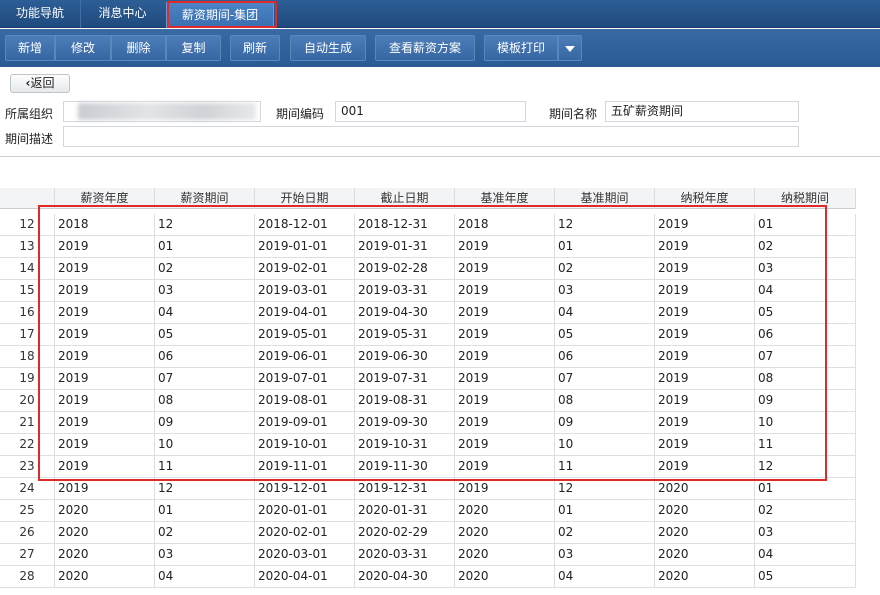 The width and height of the screenshot is (880, 595). What do you see at coordinates (305, 533) in the screenshot?
I see `table-cell: 2020-02-01` at bounding box center [305, 533].